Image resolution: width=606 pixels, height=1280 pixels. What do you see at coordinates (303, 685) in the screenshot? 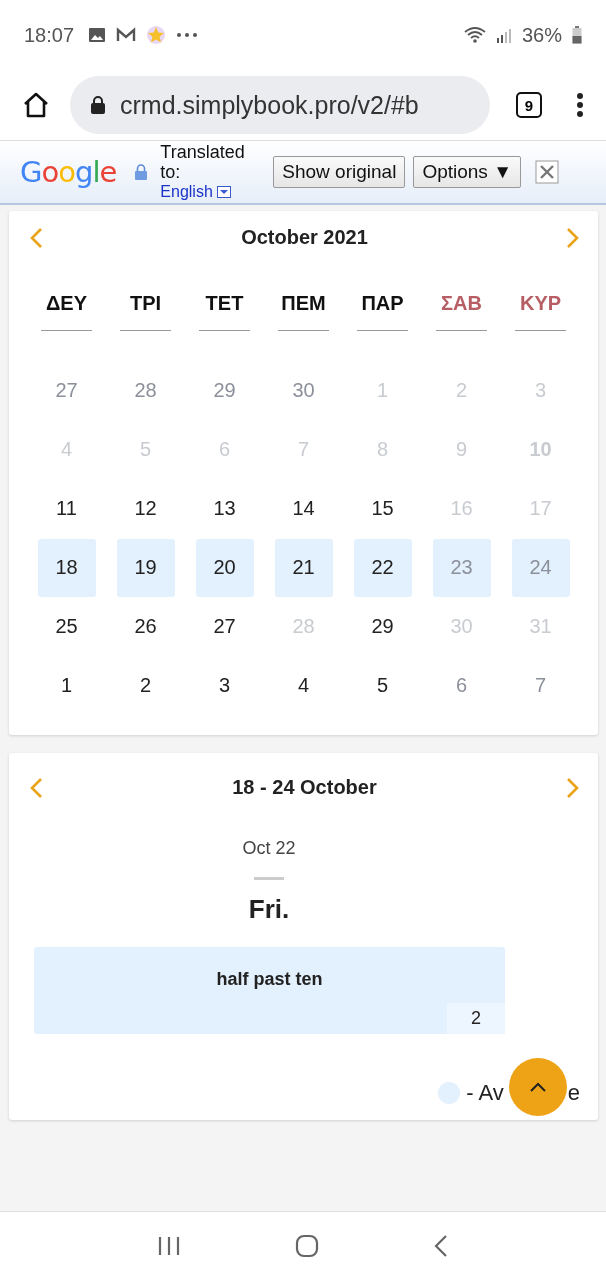
I see `calendar-day: 4` at bounding box center [303, 685].